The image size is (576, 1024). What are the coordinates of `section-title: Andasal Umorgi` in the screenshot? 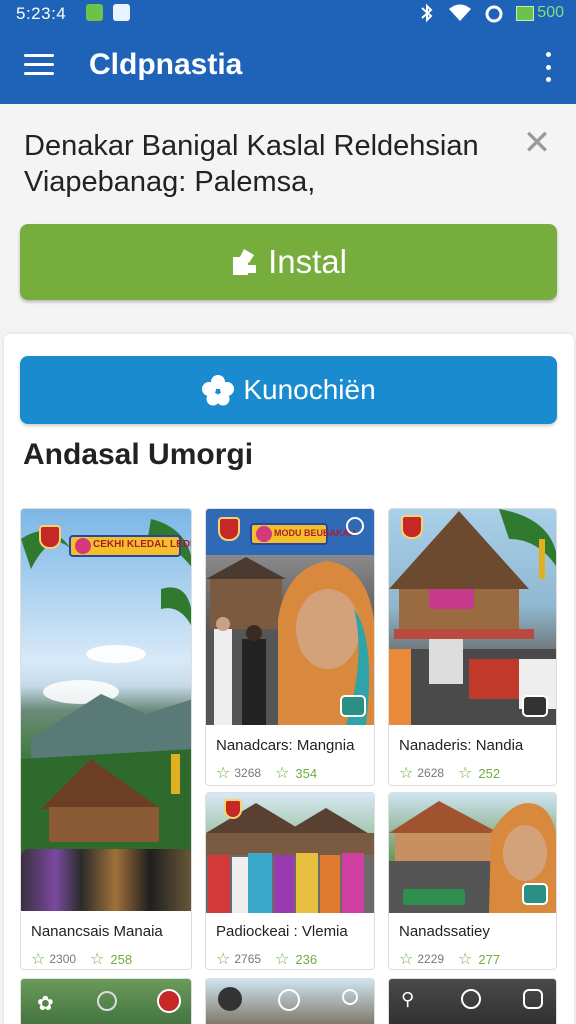 It's located at (138, 454).